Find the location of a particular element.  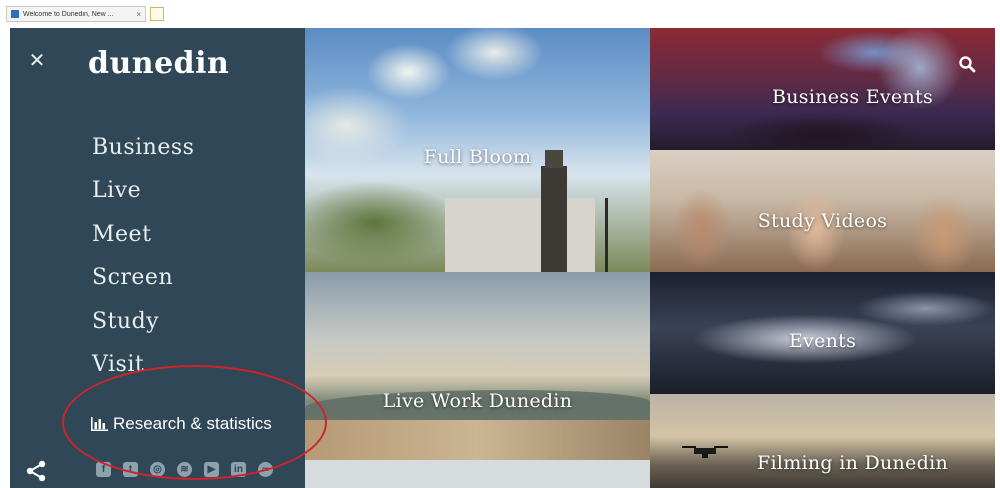

tile-live-work-dunedin-label: Live Work Dunedin is located at coordinates (477, 401).